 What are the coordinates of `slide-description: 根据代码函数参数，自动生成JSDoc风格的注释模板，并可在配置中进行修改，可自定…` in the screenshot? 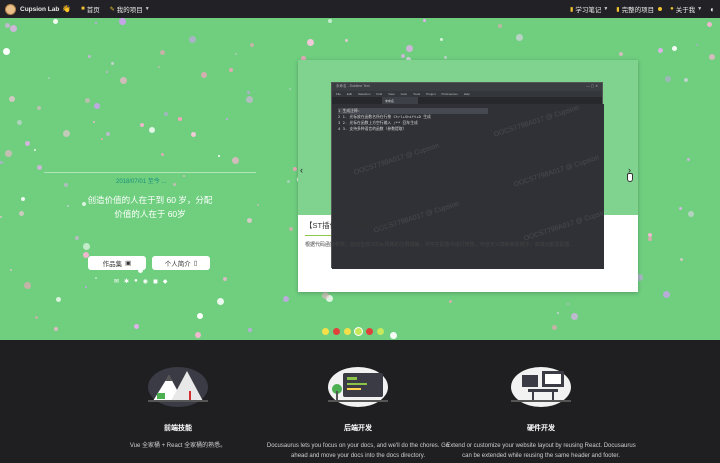 It's located at (440, 245).